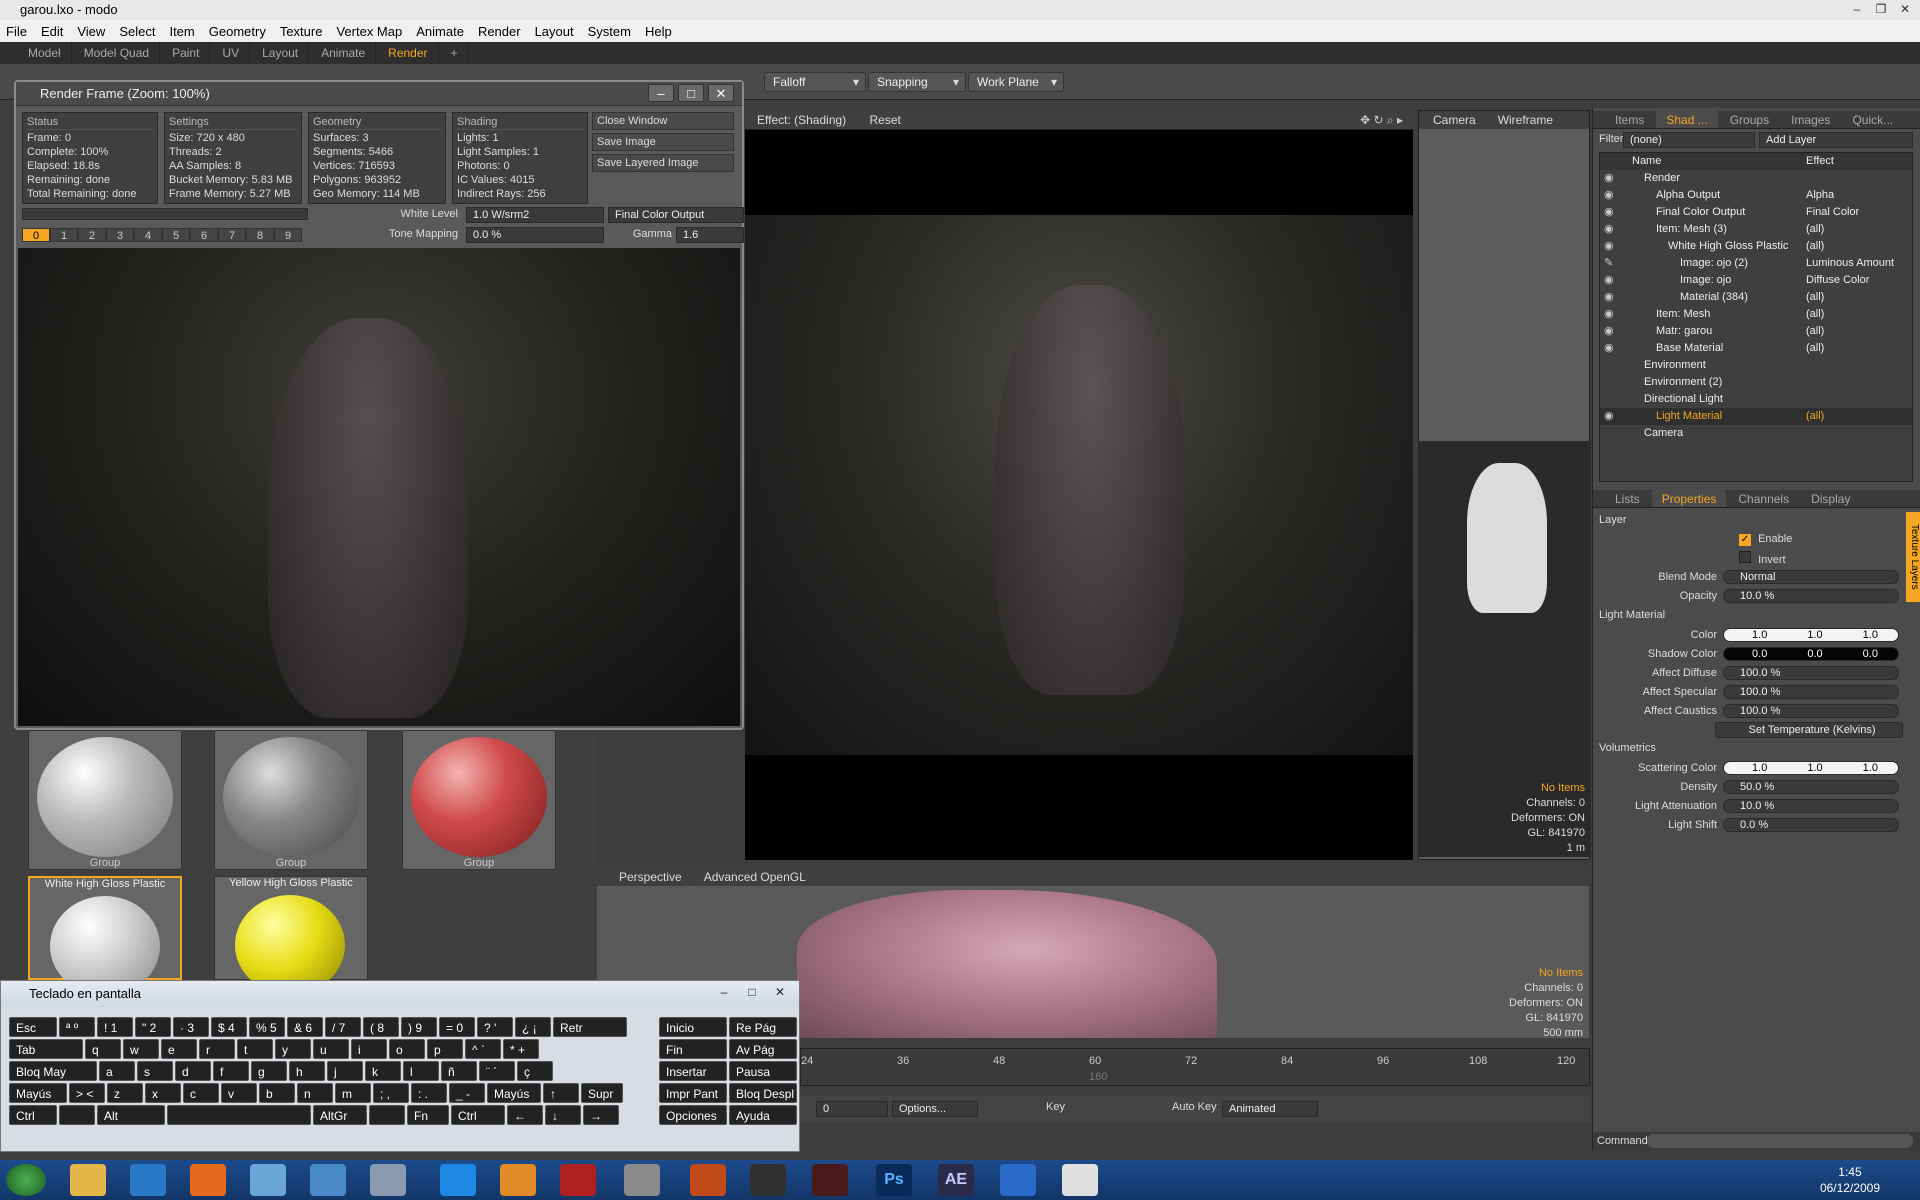 Image resolution: width=1920 pixels, height=1200 pixels. Describe the element at coordinates (33, 1027) in the screenshot. I see `osk-key: Esc` at that location.